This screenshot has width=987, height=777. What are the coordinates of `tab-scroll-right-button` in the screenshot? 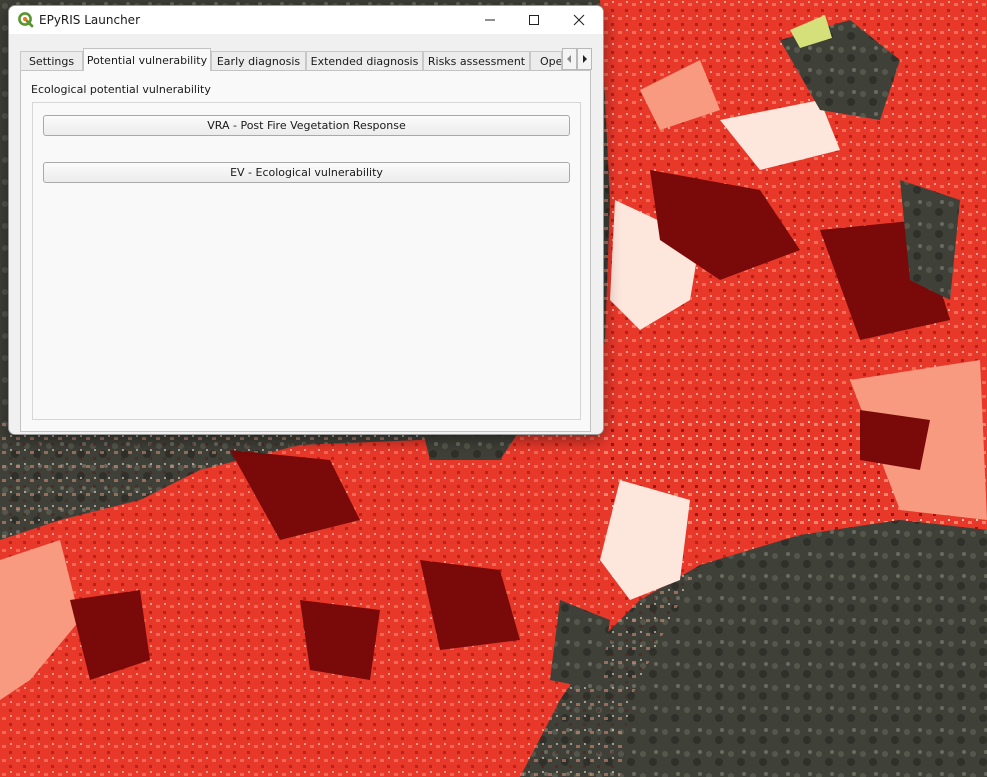 It's located at (584, 59).